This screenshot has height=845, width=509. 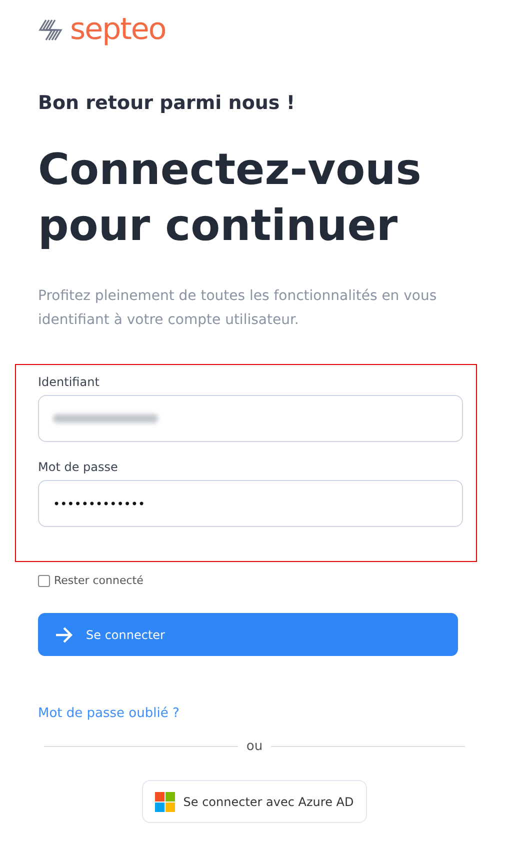 What do you see at coordinates (248, 634) in the screenshot?
I see `login-button: Se connecter` at bounding box center [248, 634].